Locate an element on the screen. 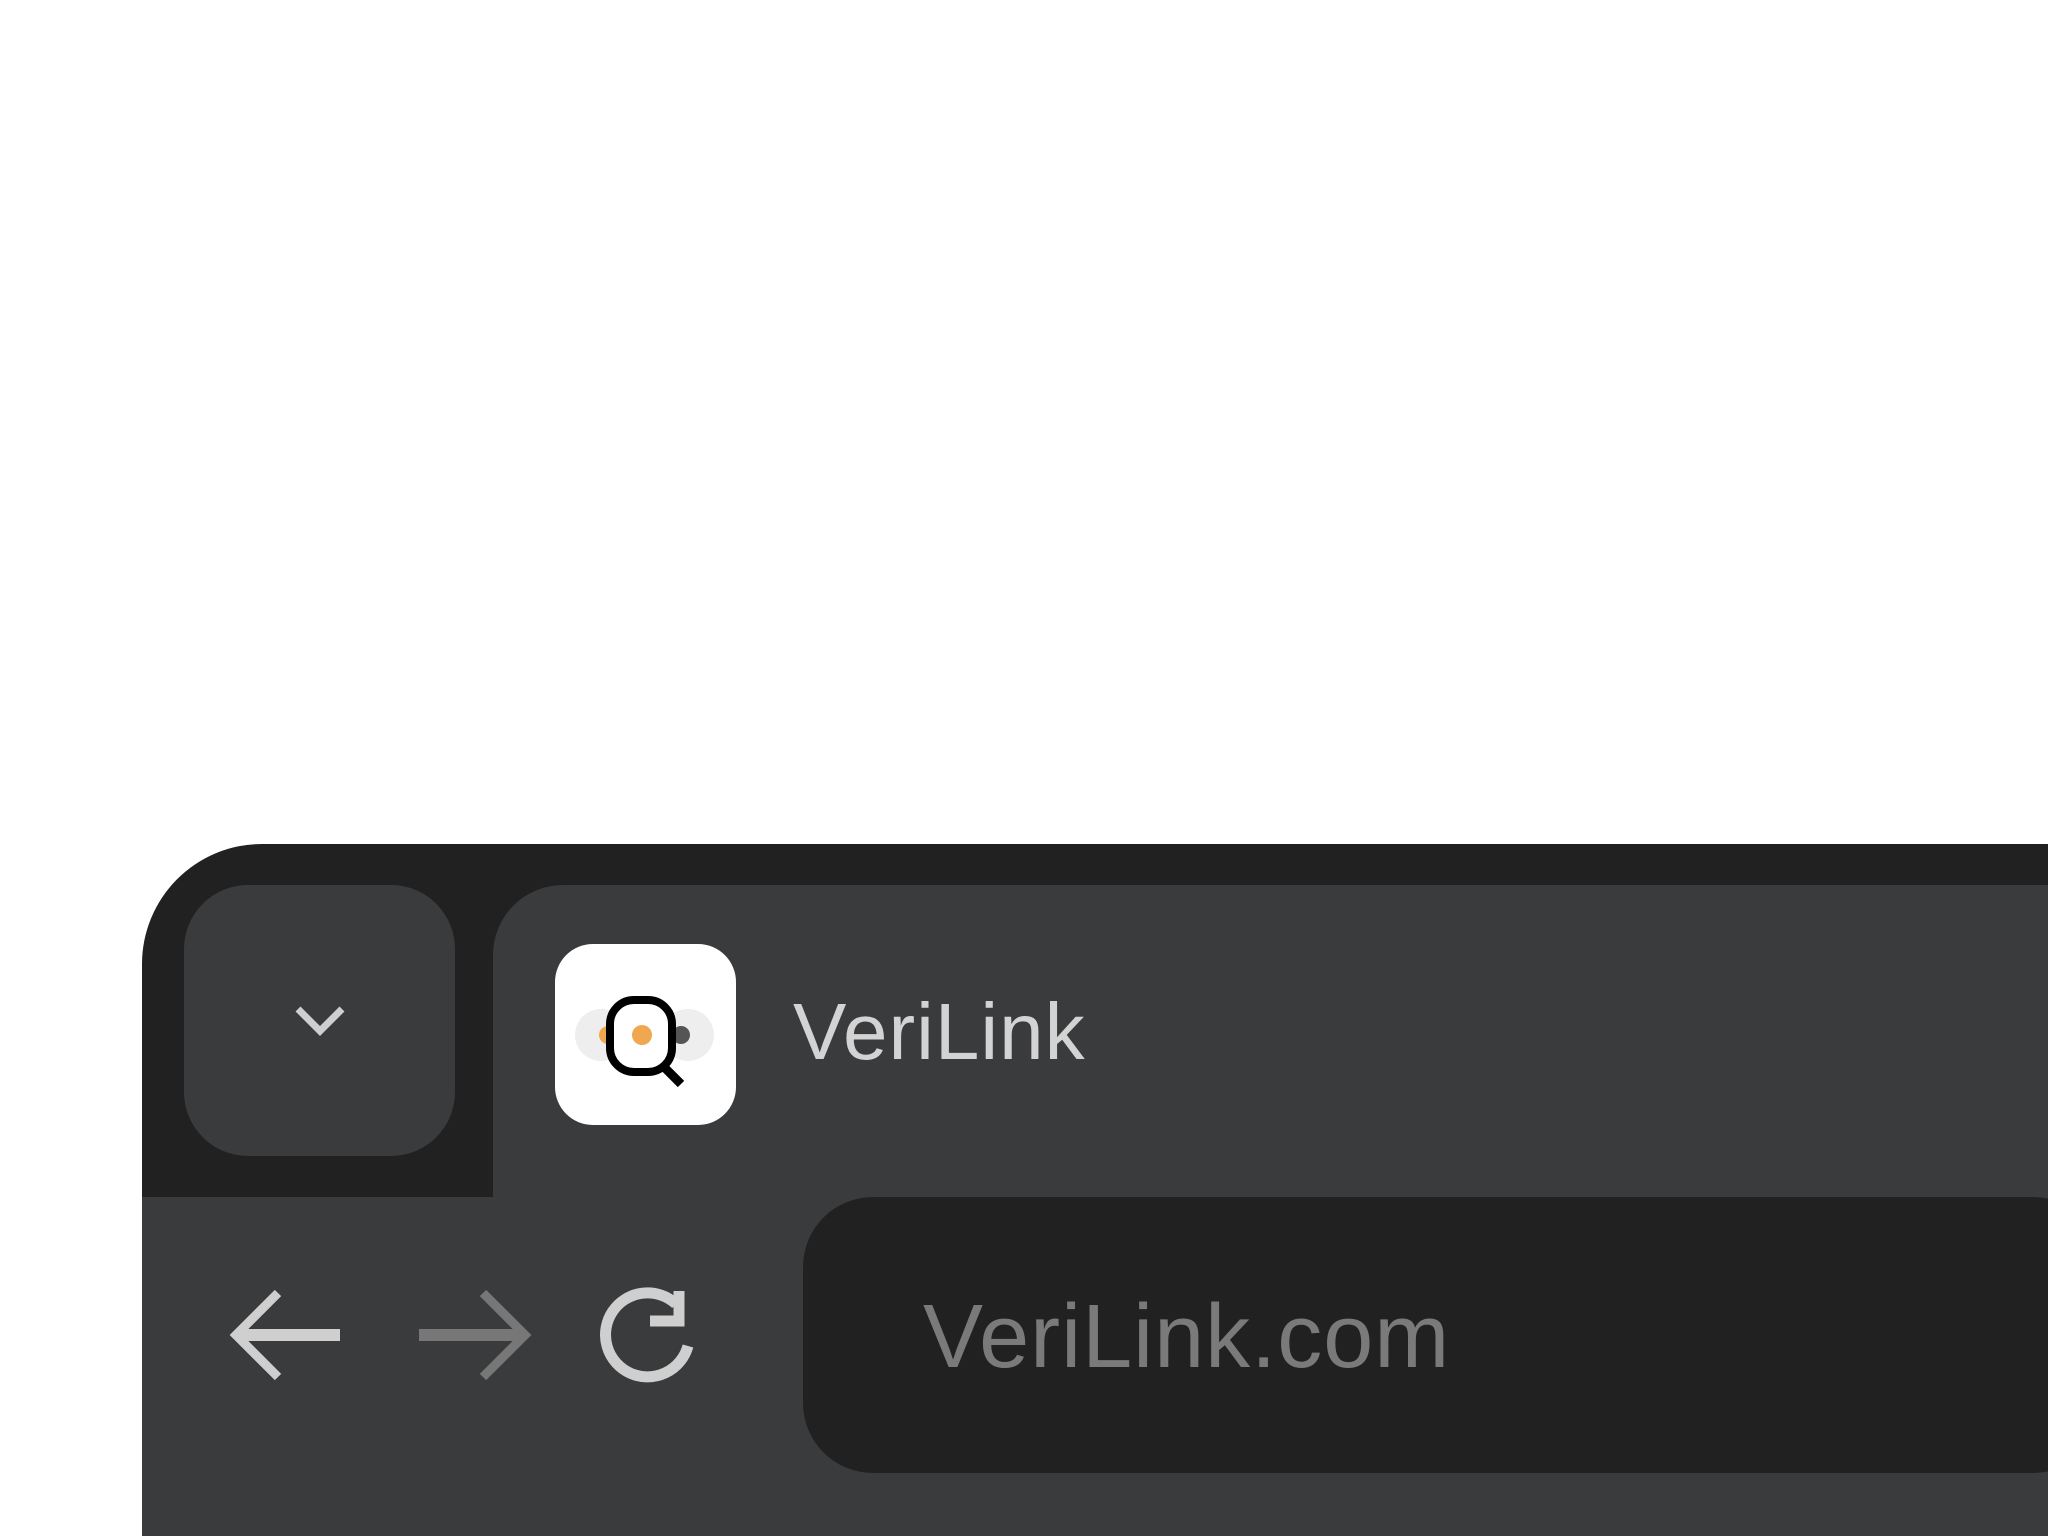 This screenshot has height=1536, width=2048. url-text: VeriLink.com is located at coordinates (1186, 1337).